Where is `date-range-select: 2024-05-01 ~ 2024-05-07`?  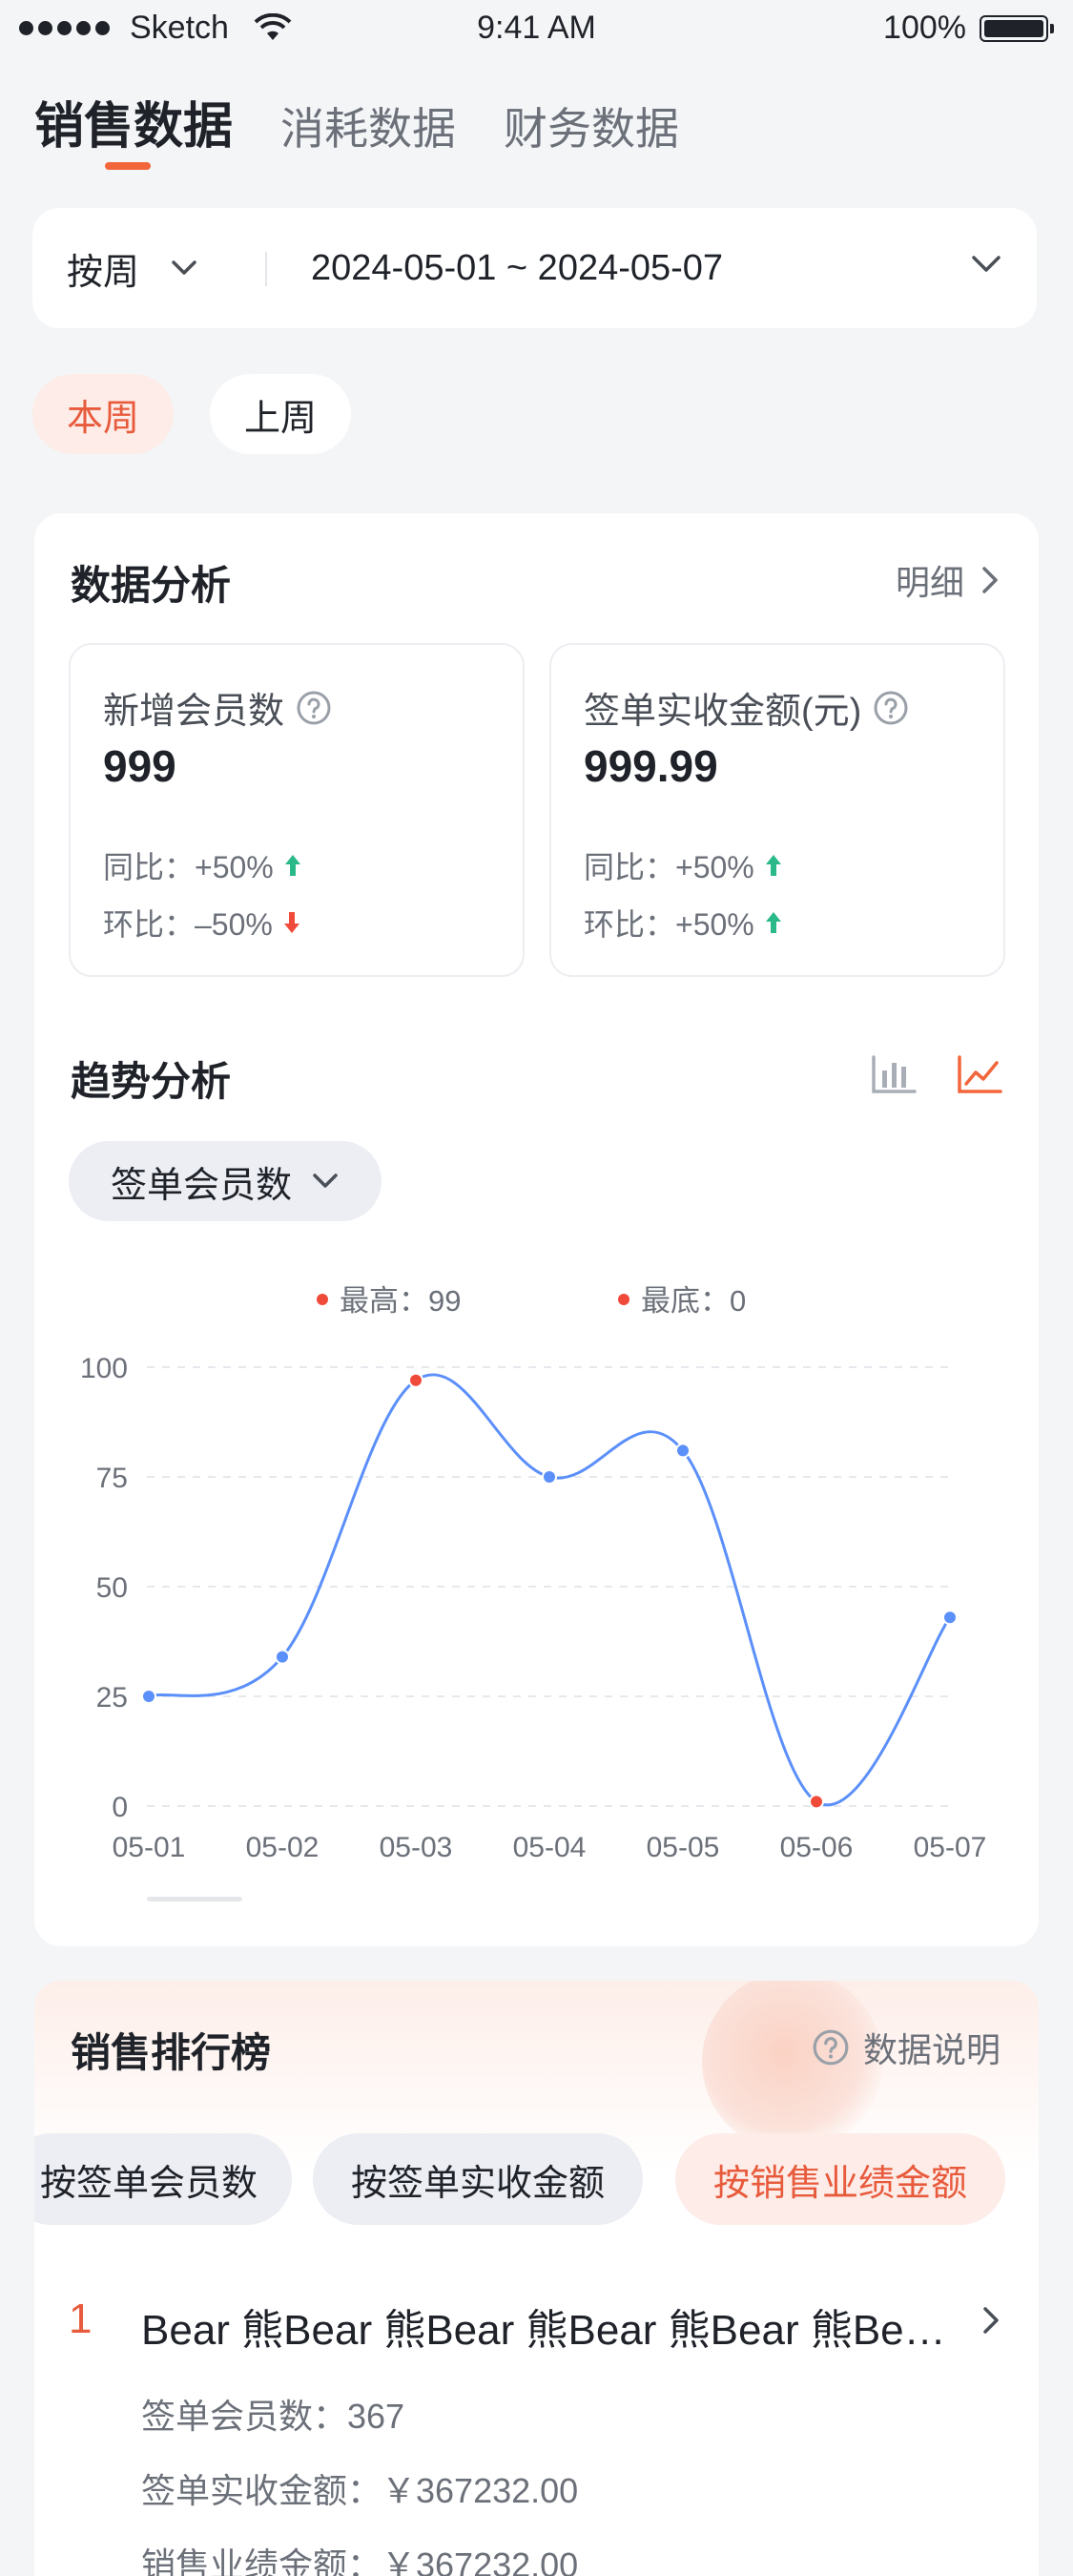 date-range-select: 2024-05-01 ~ 2024-05-07 is located at coordinates (517, 268).